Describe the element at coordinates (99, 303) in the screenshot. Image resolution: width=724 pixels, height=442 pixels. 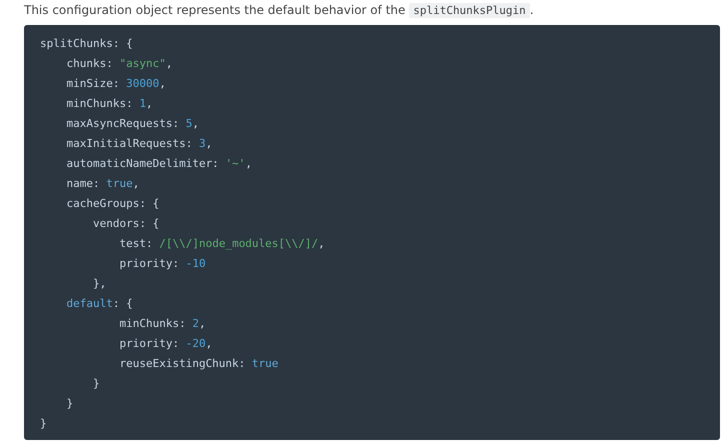
I see `code-line: default: {` at that location.